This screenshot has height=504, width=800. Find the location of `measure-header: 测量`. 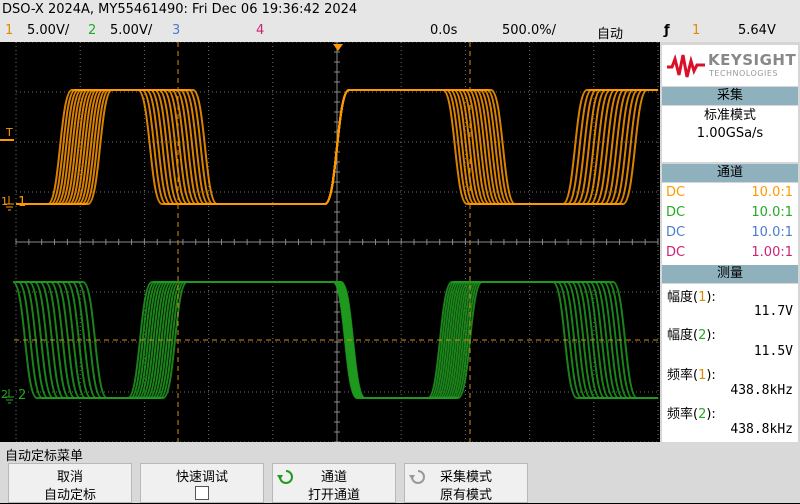

measure-header: 测量 is located at coordinates (730, 274).